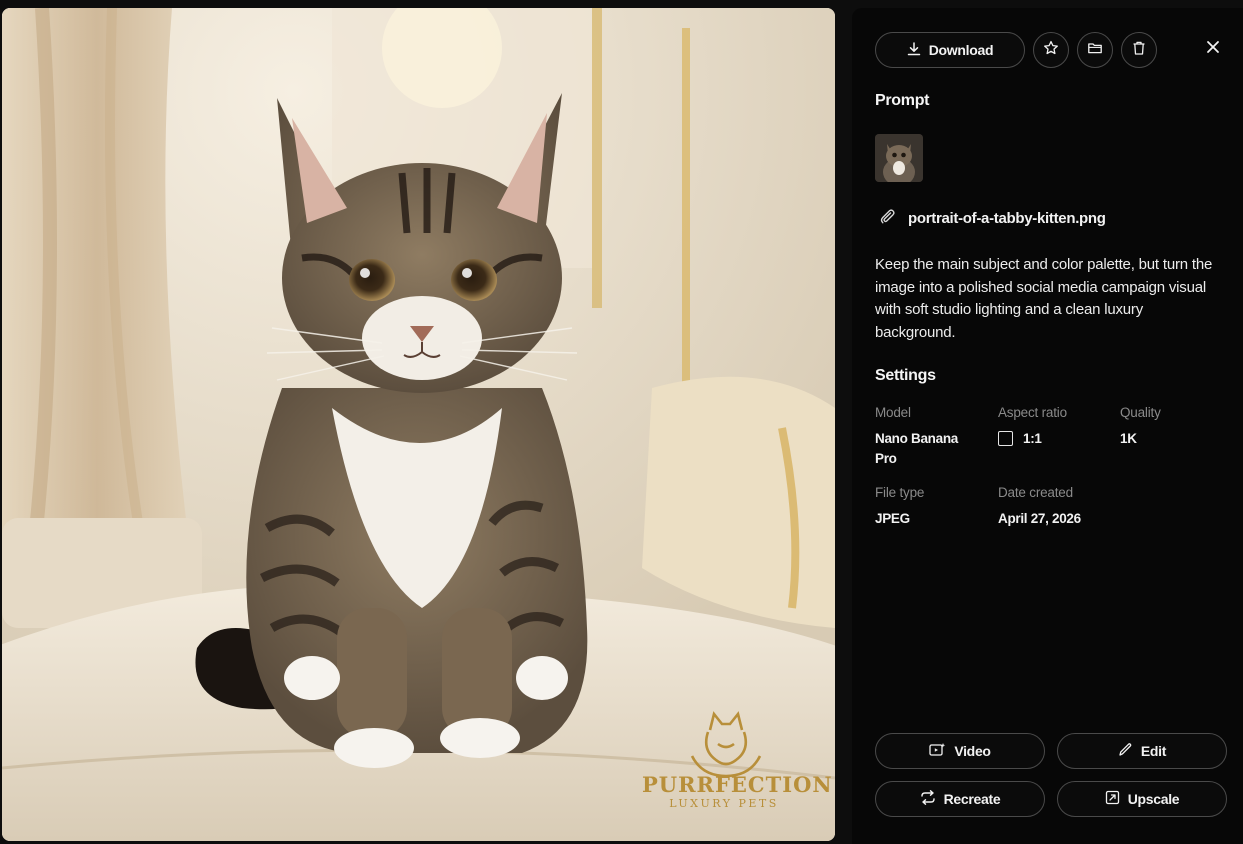  Describe the element at coordinates (937, 751) in the screenshot. I see `video-sparkle-icon` at that location.